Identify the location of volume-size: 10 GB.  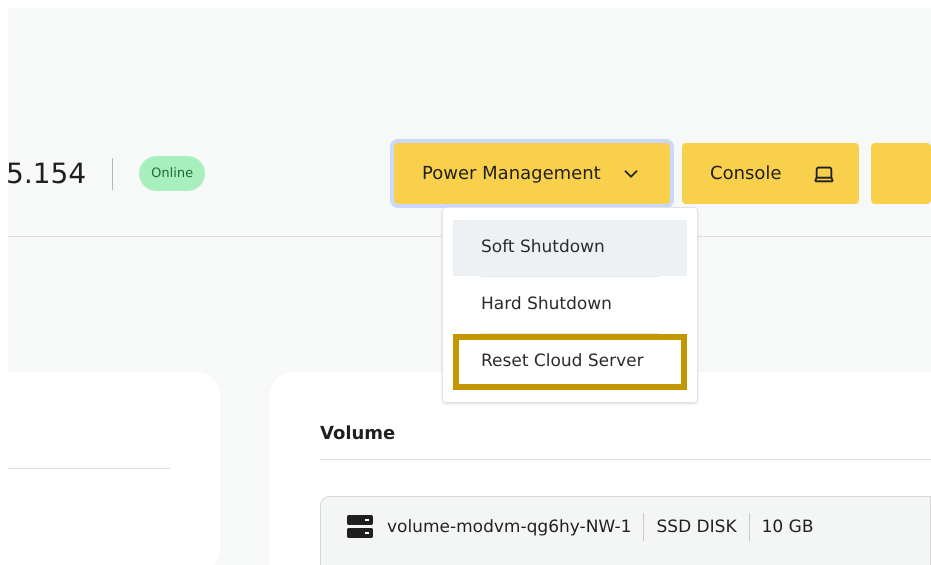
(788, 527).